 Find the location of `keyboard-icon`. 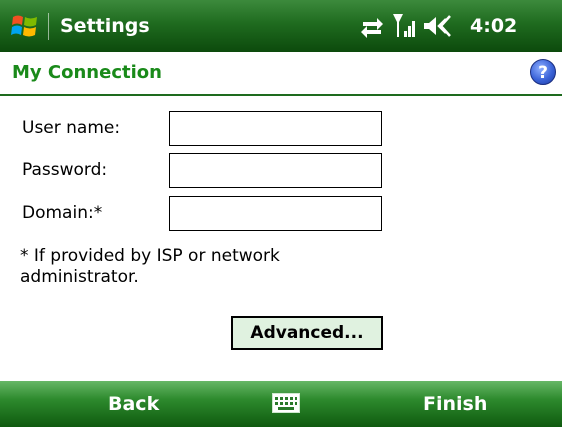

keyboard-icon is located at coordinates (286, 403).